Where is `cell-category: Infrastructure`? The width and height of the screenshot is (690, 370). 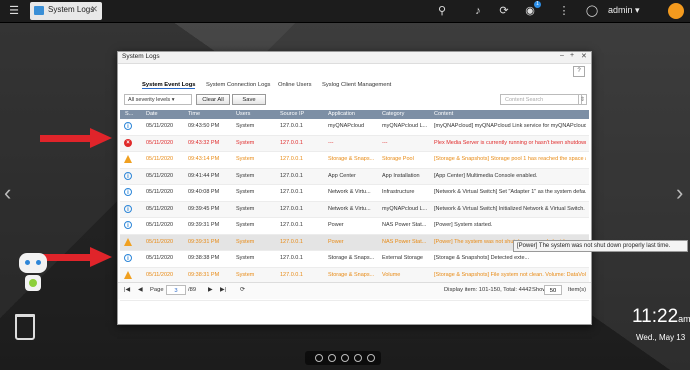 cell-category: Infrastructure is located at coordinates (398, 192).